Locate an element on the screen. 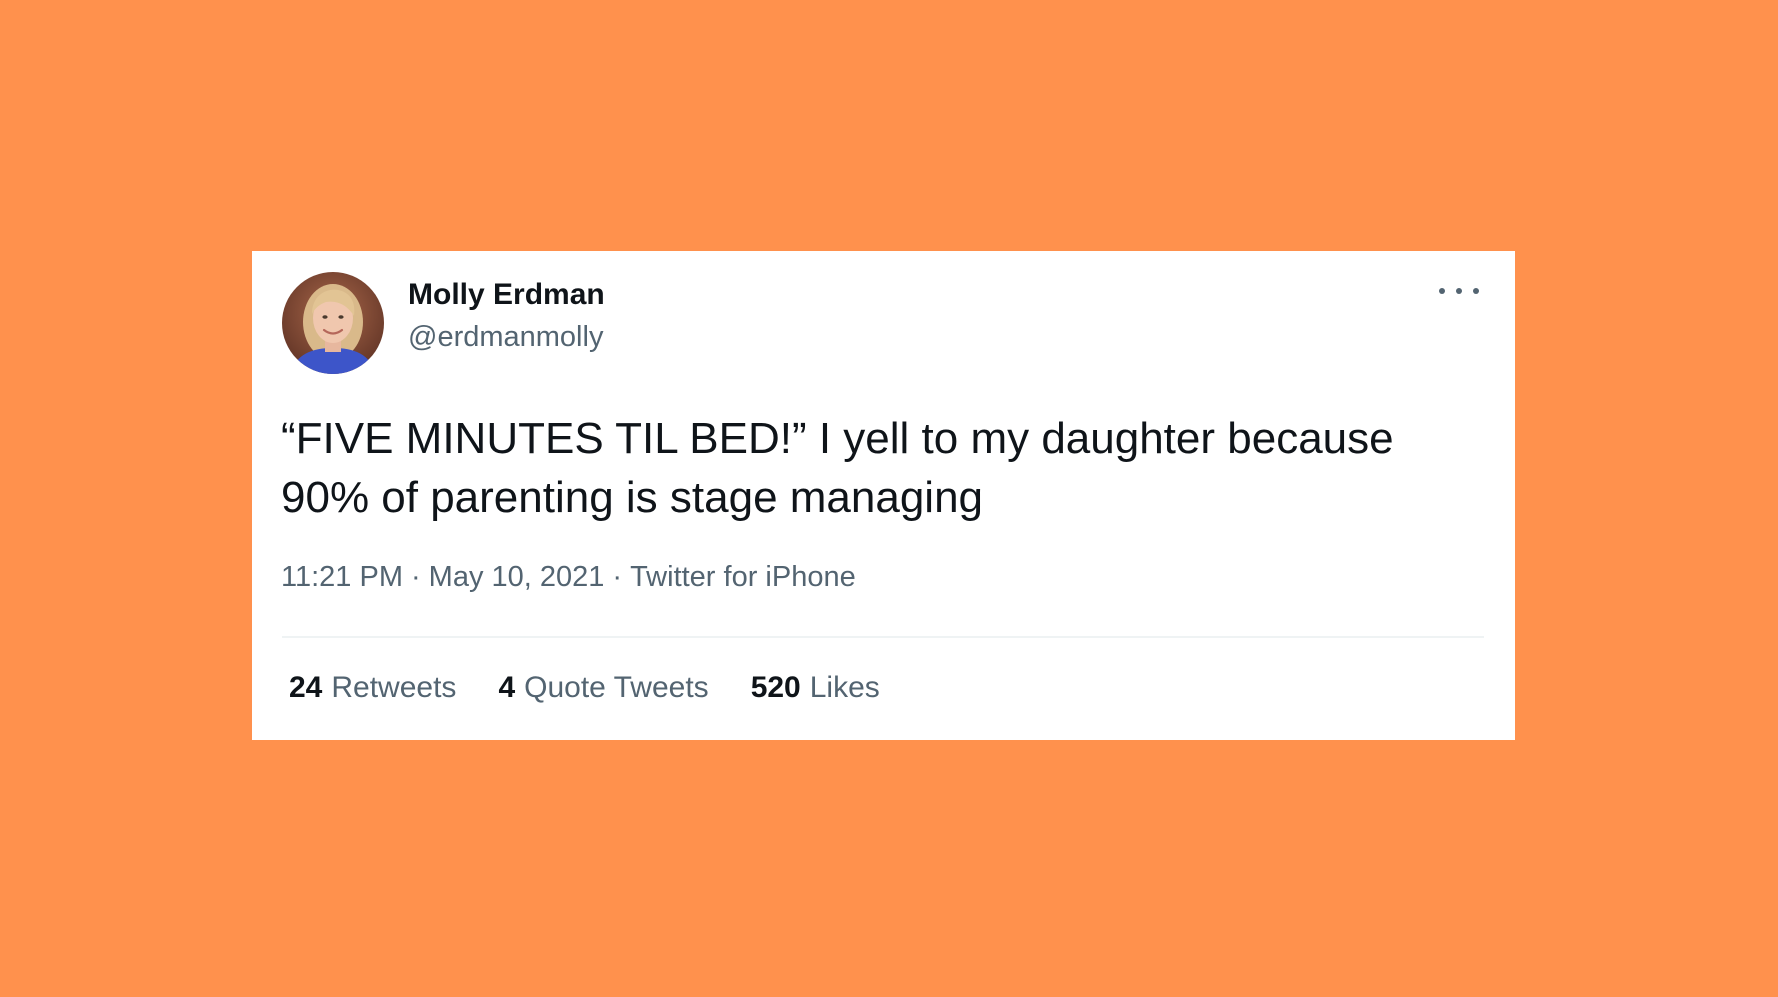  likes-stat: 520 Likes is located at coordinates (815, 688).